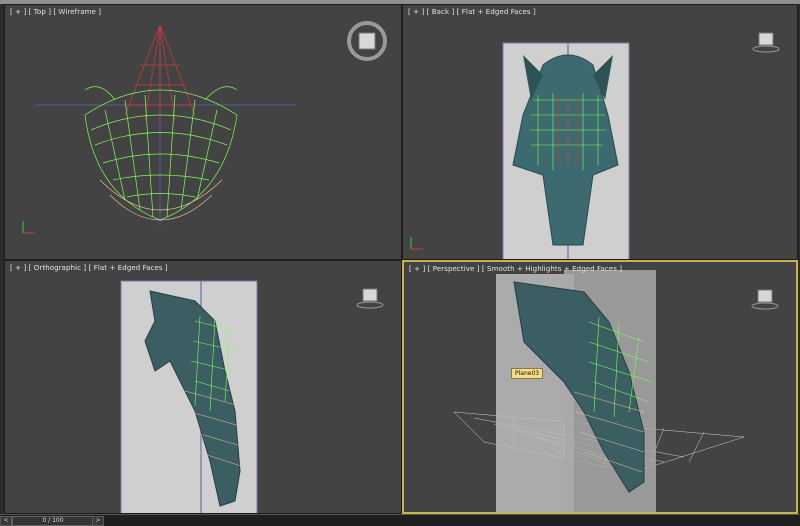 This screenshot has height=526, width=800. Describe the element at coordinates (472, 12) in the screenshot. I see `viewport-back-label: [ + ] [ Back ] [ Flat + Edged Faces ]` at that location.